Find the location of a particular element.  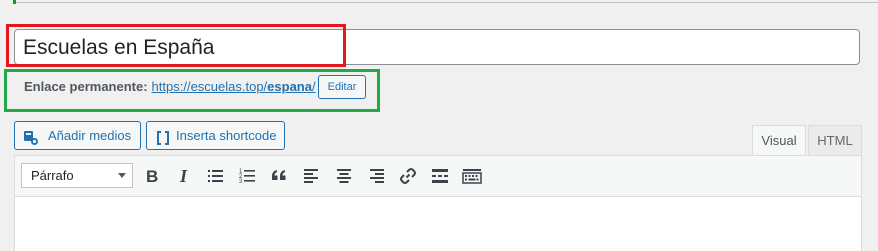

media-icon is located at coordinates (31, 136).